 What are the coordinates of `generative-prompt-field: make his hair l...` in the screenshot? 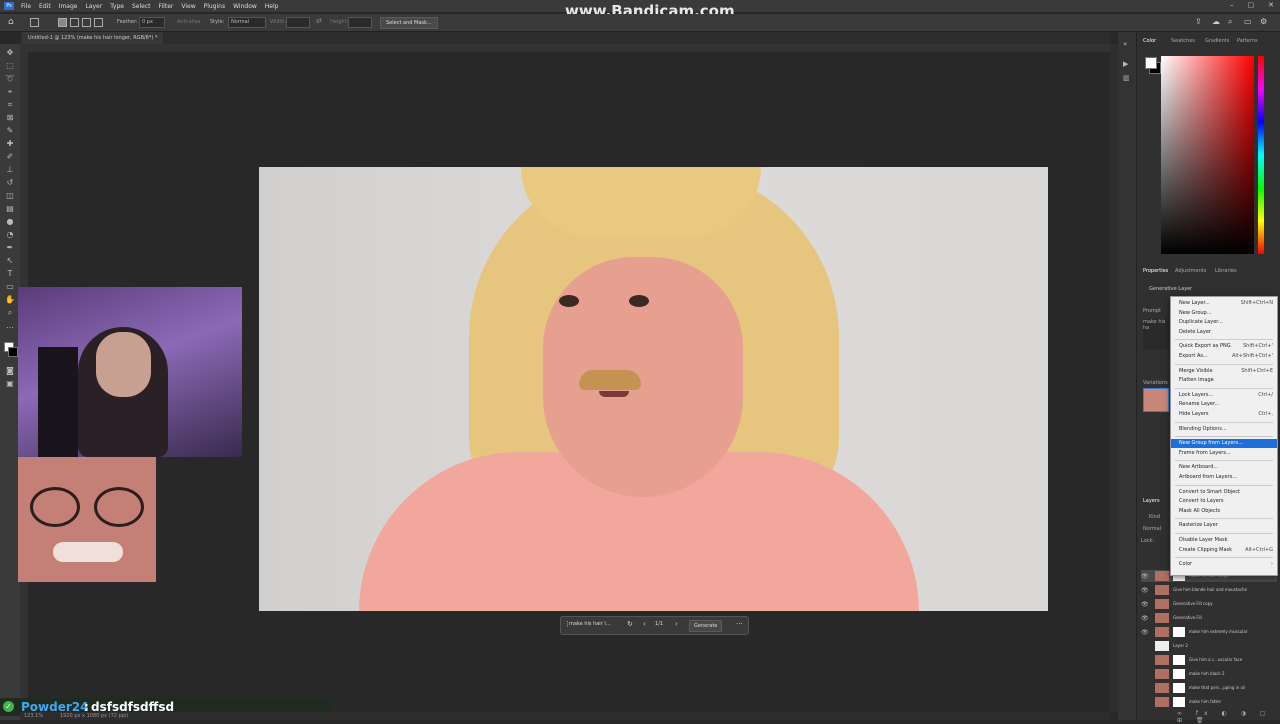 It's located at (590, 624).